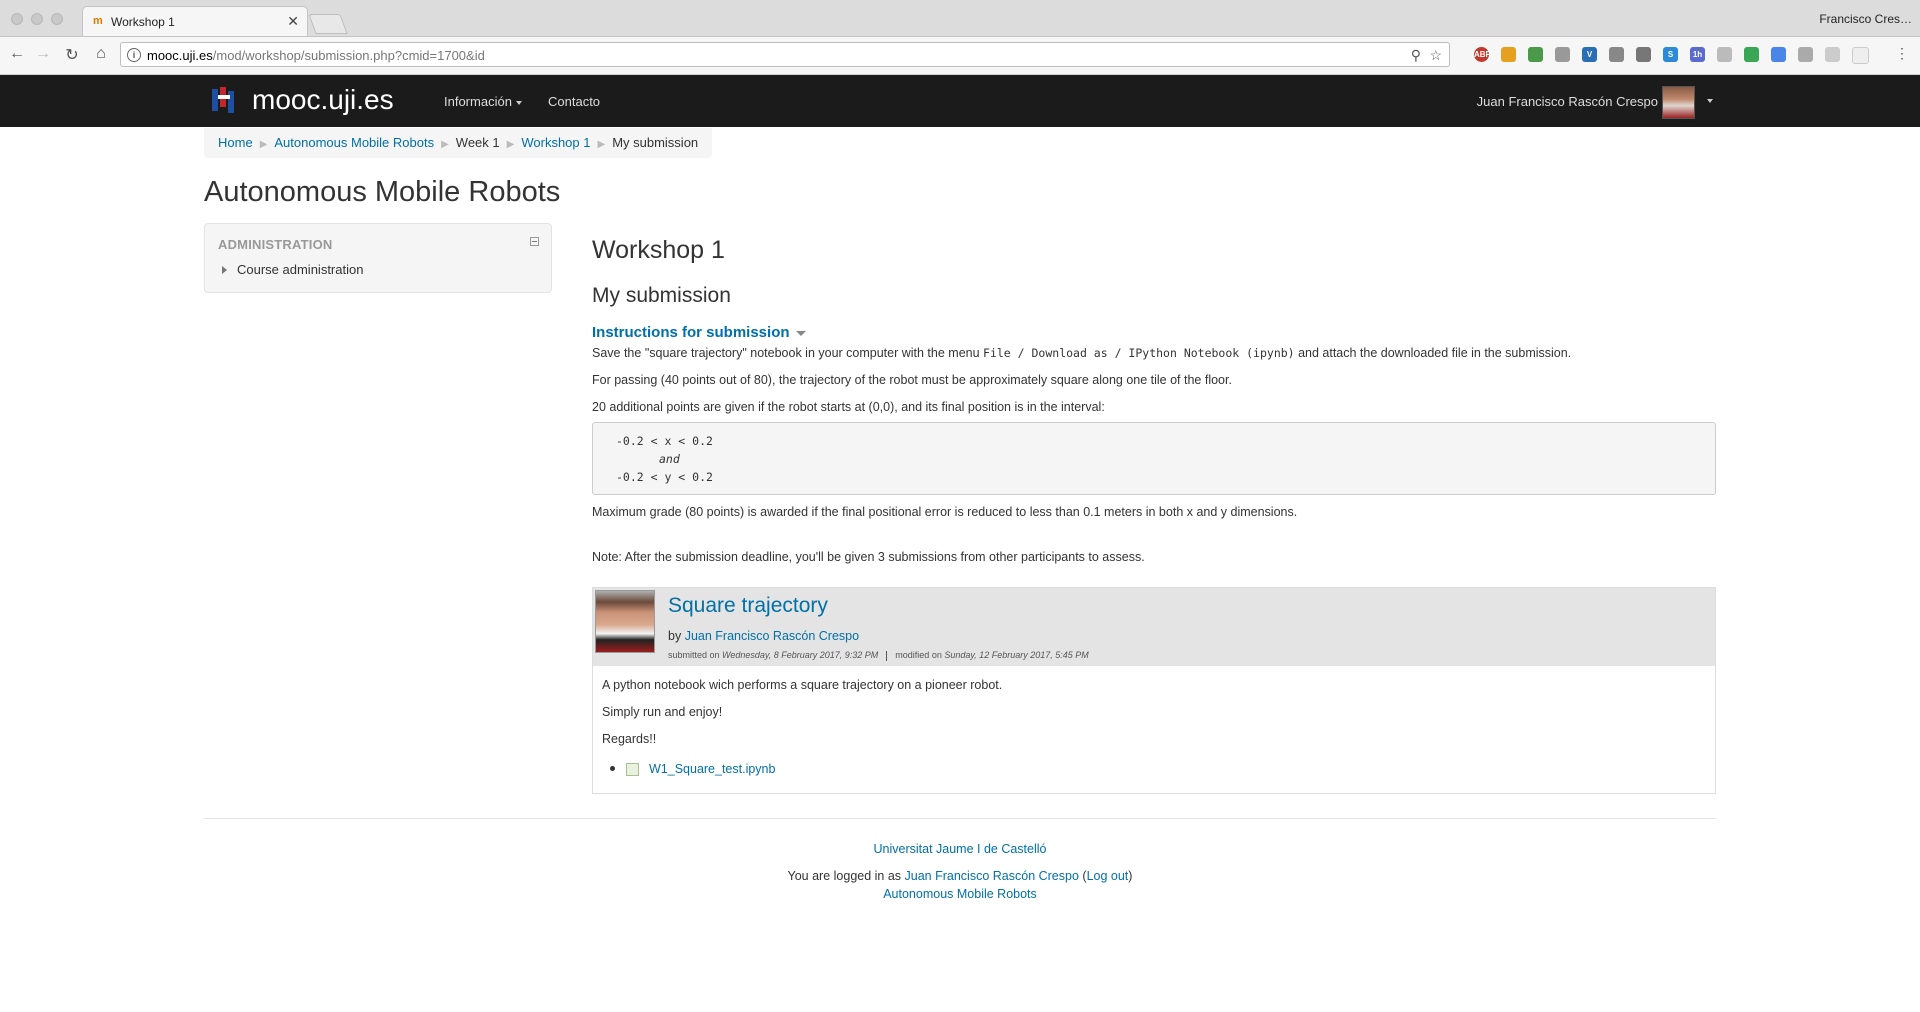 The image size is (1920, 1012). Describe the element at coordinates (800, 655) in the screenshot. I see `submitted-date: Wednesday, 8 February 2017, 9:32 PM` at that location.